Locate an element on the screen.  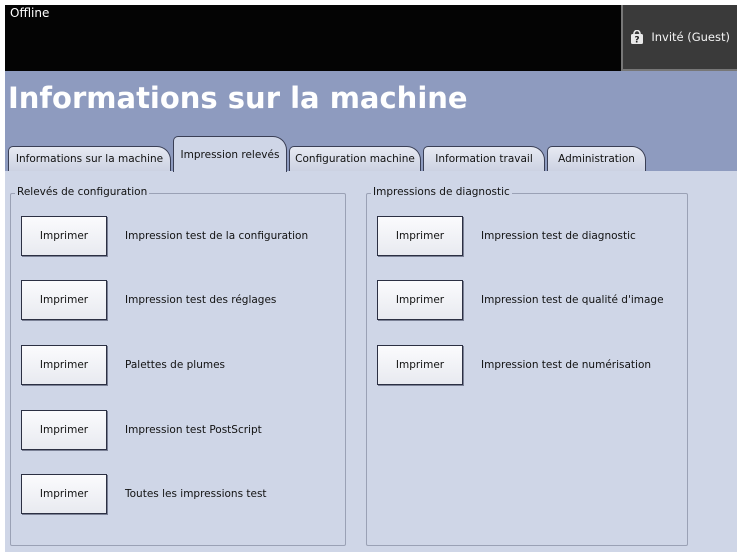
print-button-reglages: Imprimer is located at coordinates (64, 300).